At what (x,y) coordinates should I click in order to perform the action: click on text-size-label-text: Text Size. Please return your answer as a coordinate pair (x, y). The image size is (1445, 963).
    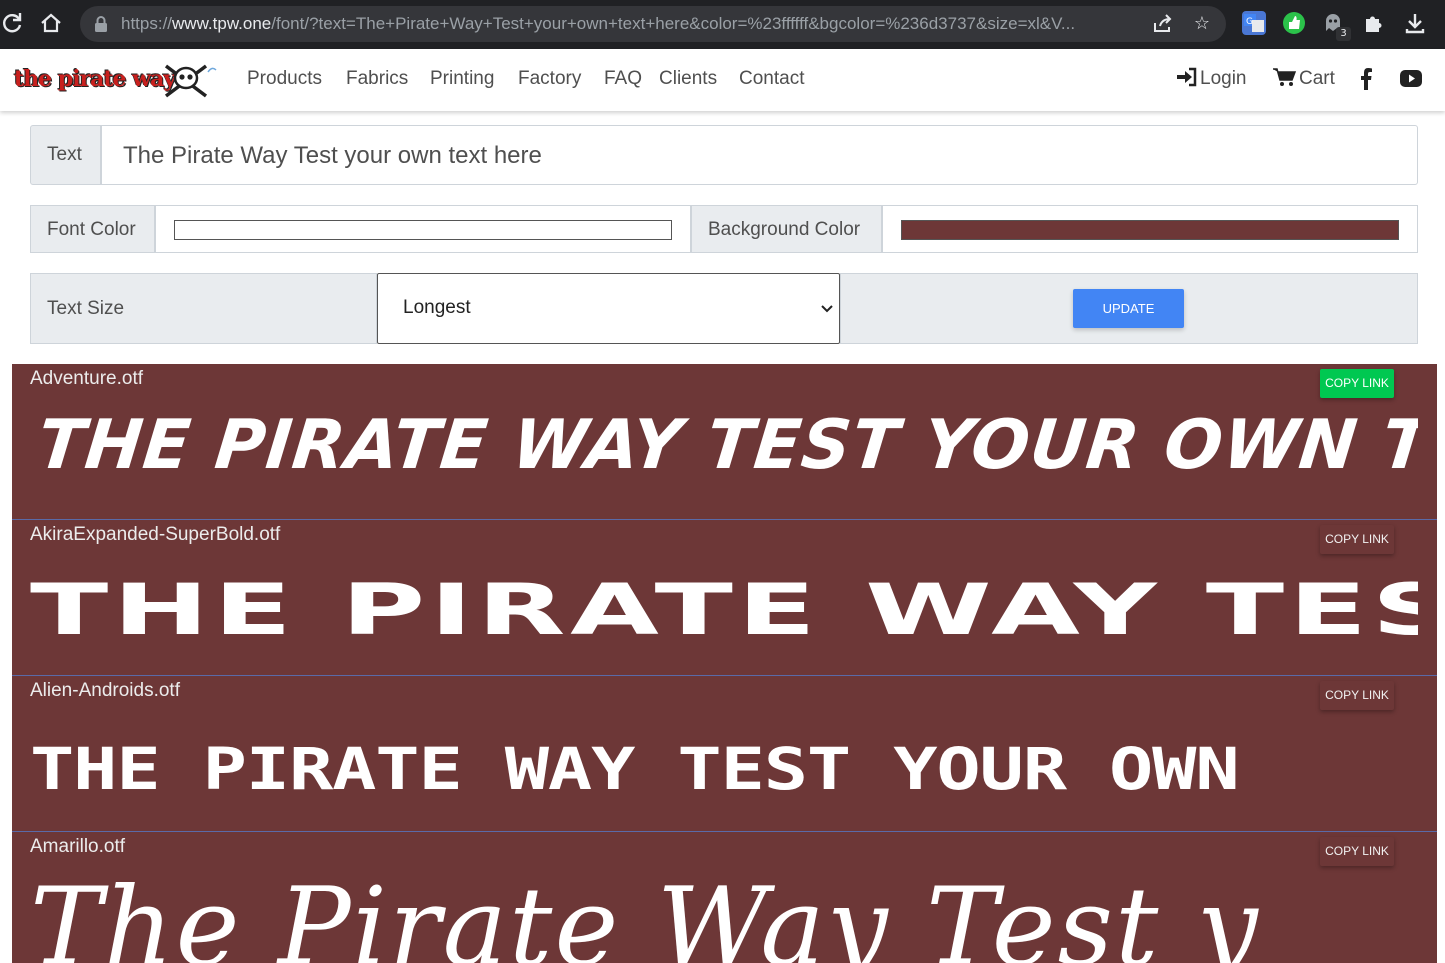
    Looking at the image, I should click on (86, 308).